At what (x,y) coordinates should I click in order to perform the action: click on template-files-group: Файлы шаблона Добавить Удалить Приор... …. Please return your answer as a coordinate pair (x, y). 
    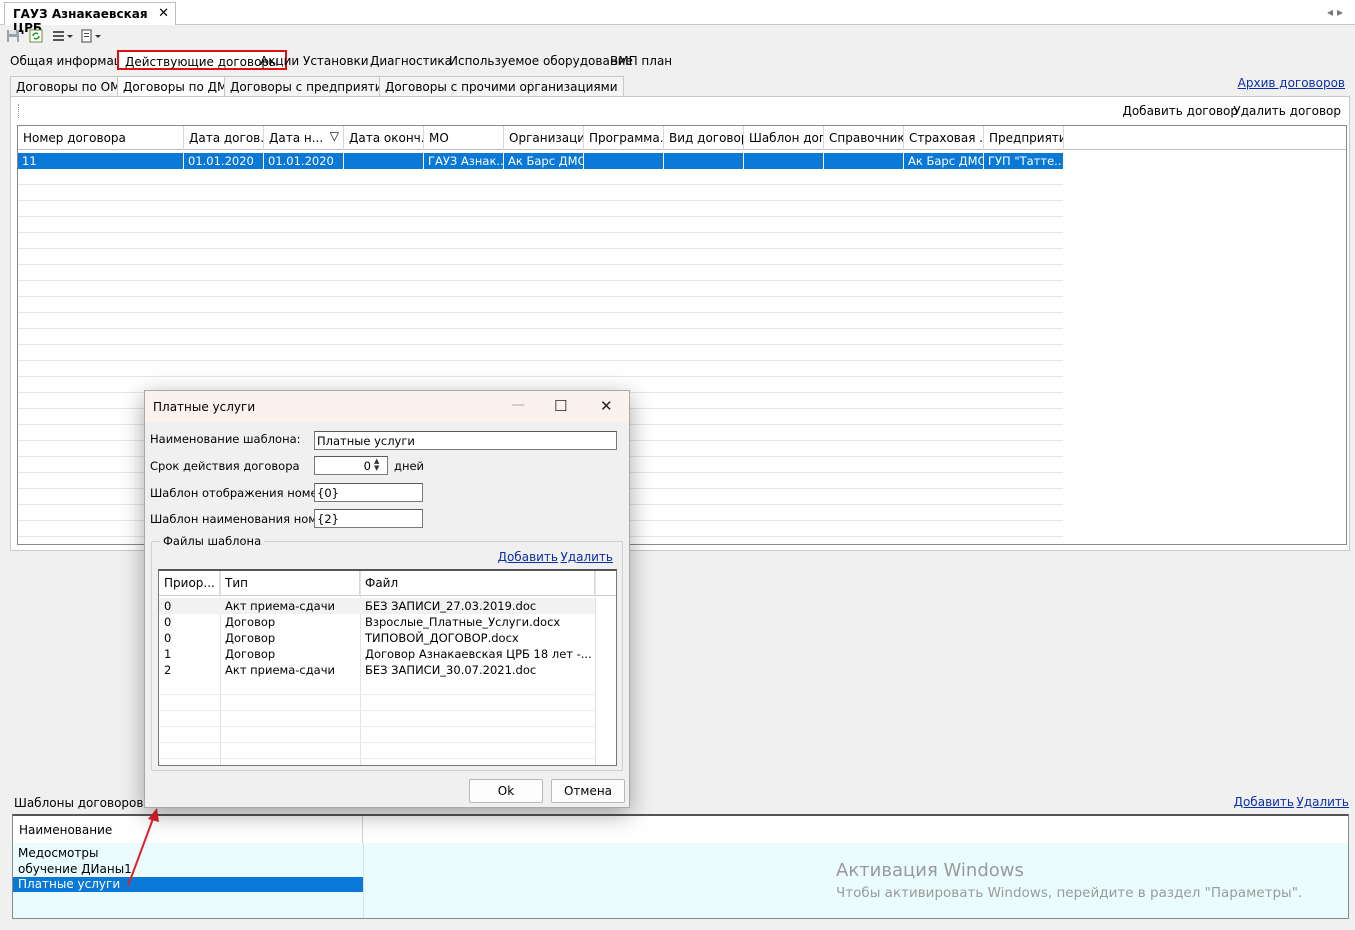
    Looking at the image, I should click on (387, 652).